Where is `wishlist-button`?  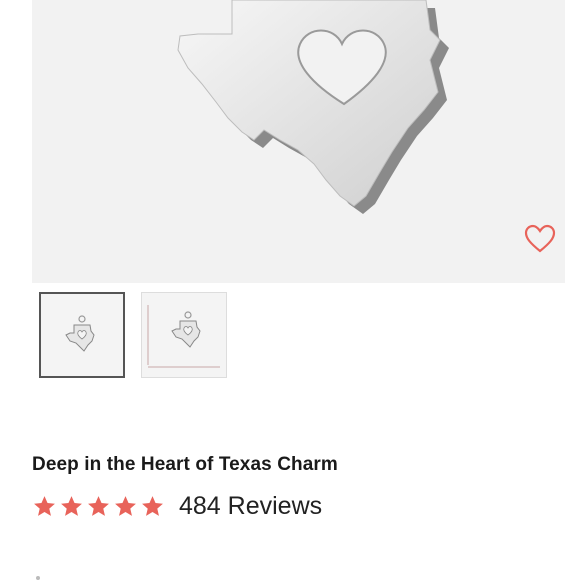
wishlist-button is located at coordinates (540, 239).